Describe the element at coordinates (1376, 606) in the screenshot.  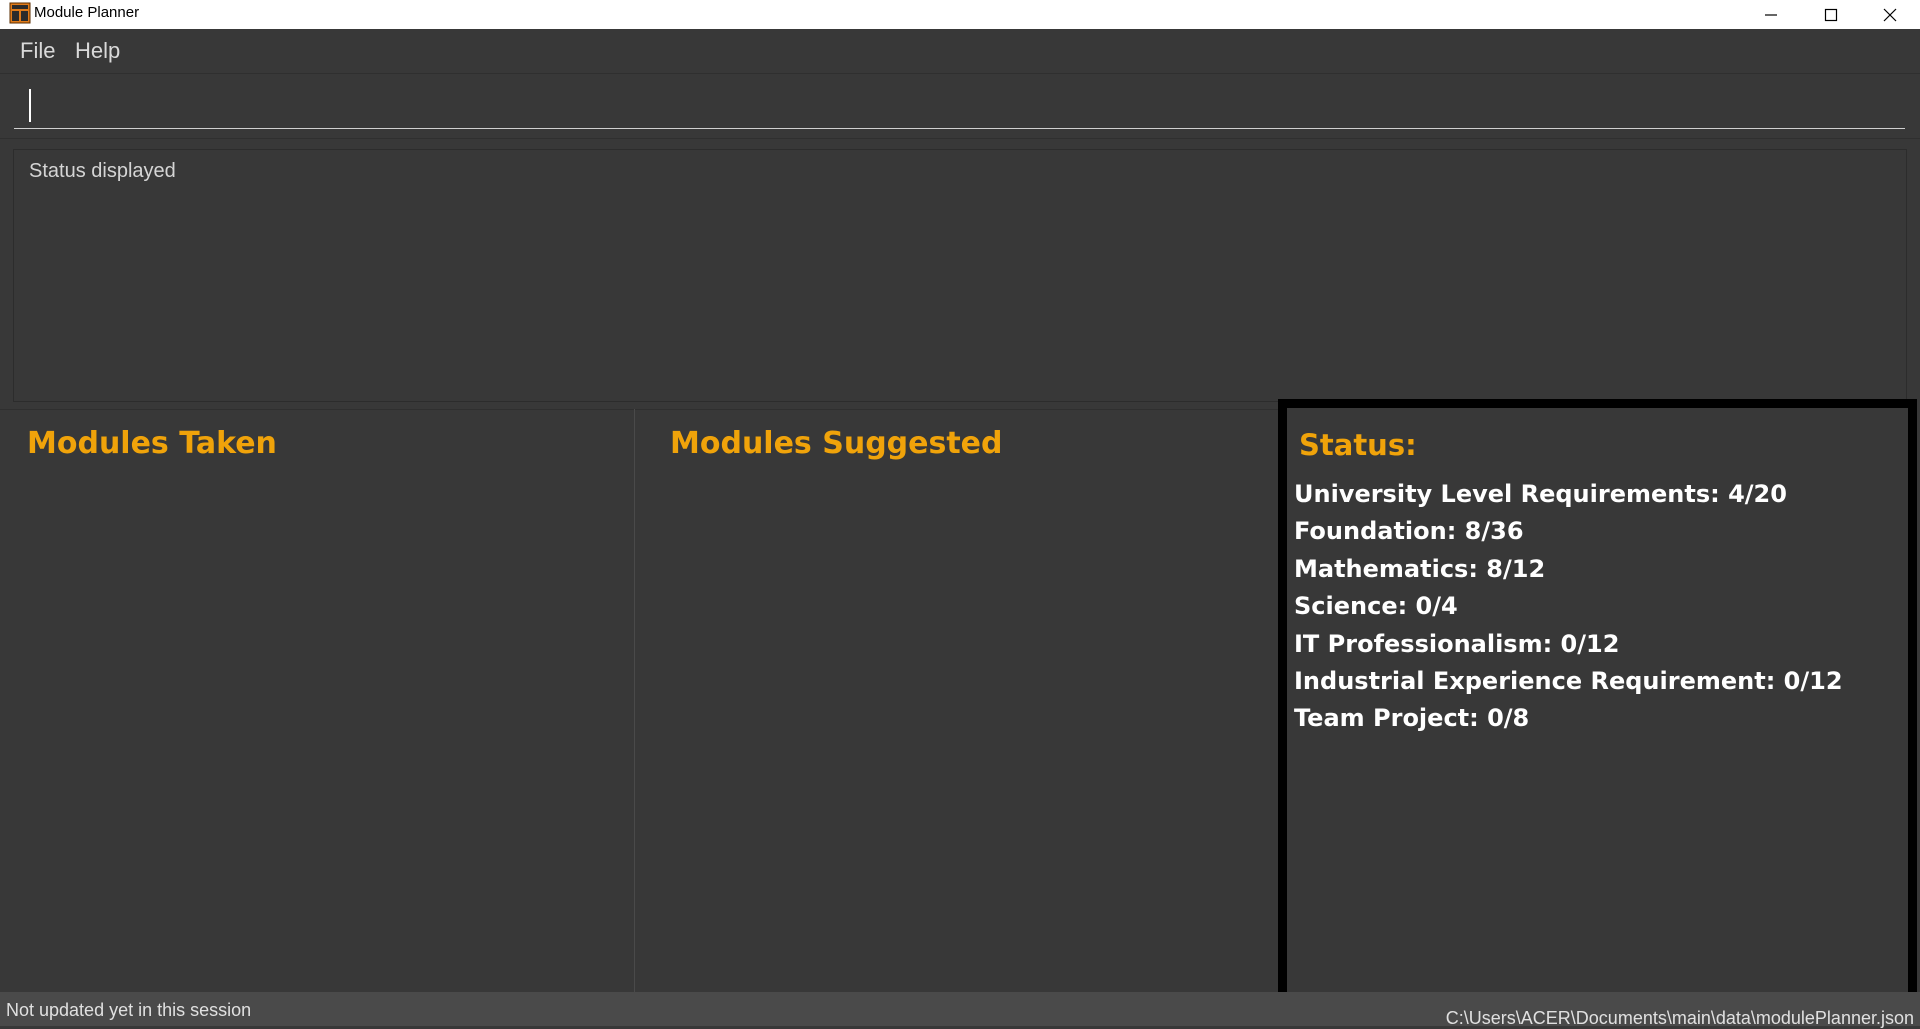
I see `requirement-item: Science: 0/4` at that location.